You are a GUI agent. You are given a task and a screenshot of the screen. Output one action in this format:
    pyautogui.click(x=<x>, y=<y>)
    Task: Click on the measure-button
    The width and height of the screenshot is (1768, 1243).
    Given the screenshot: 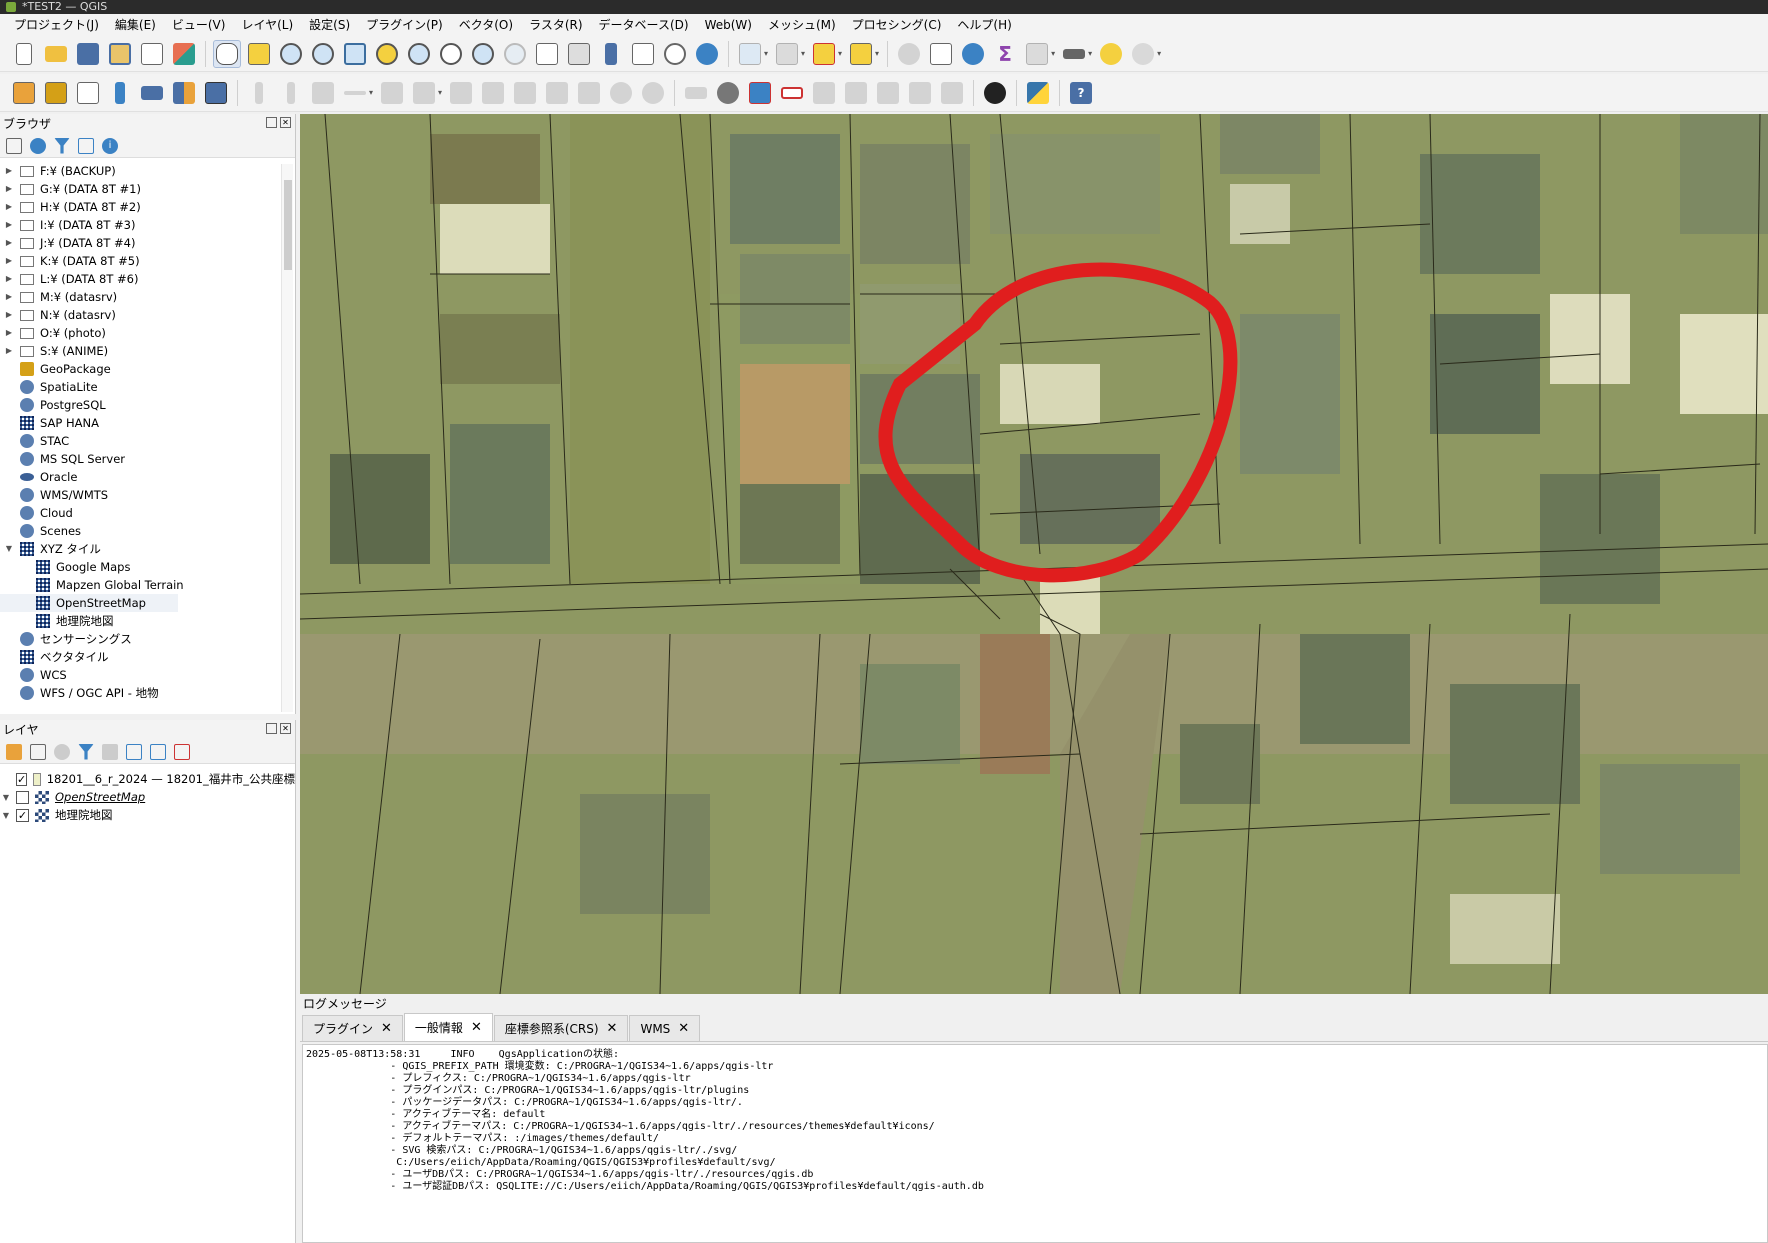 What is the action you would take?
    pyautogui.click(x=1074, y=54)
    